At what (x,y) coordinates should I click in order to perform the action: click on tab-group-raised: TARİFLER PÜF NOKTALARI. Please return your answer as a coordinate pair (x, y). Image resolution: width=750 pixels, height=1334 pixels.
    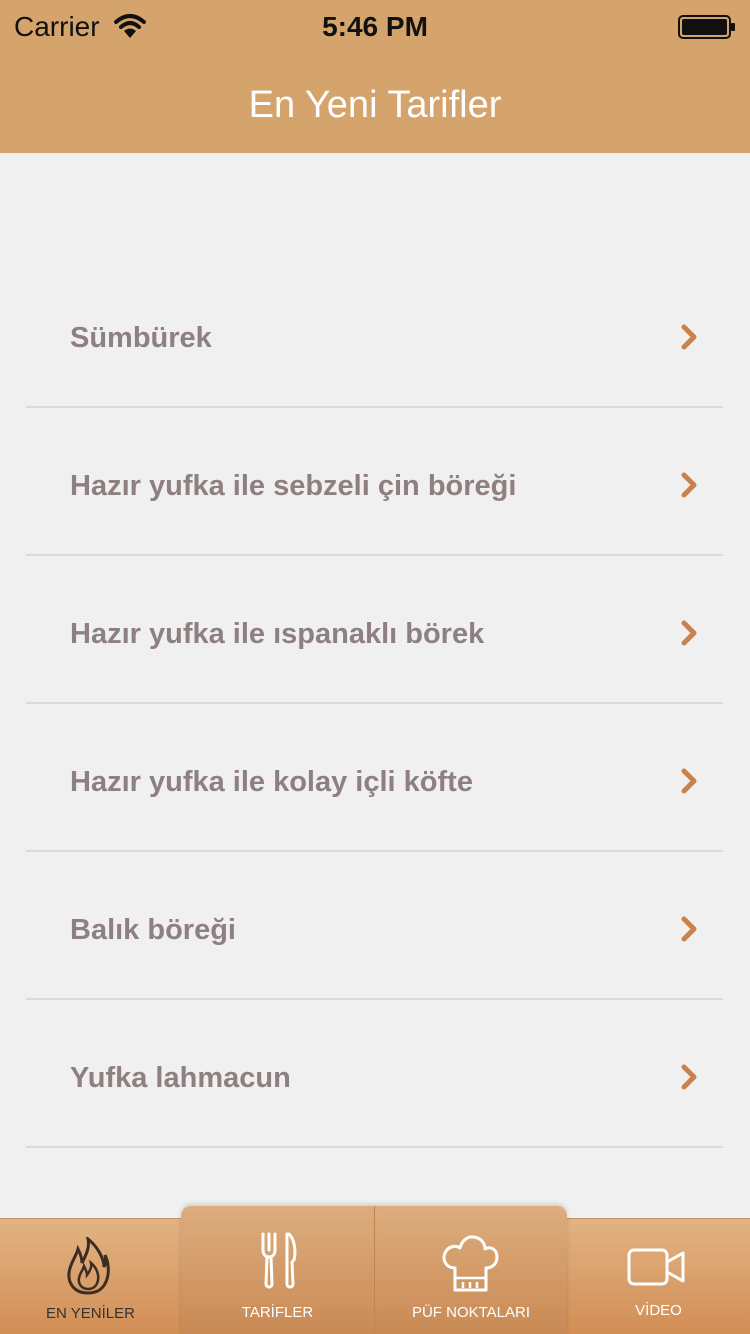
    Looking at the image, I should click on (374, 1270).